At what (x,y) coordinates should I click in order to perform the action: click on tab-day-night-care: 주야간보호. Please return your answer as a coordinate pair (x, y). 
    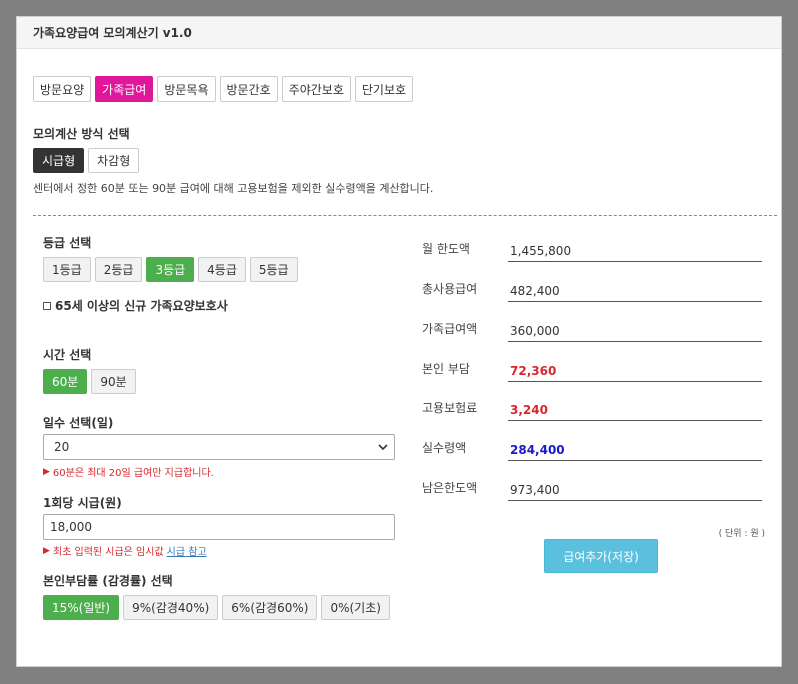
    Looking at the image, I should click on (316, 89).